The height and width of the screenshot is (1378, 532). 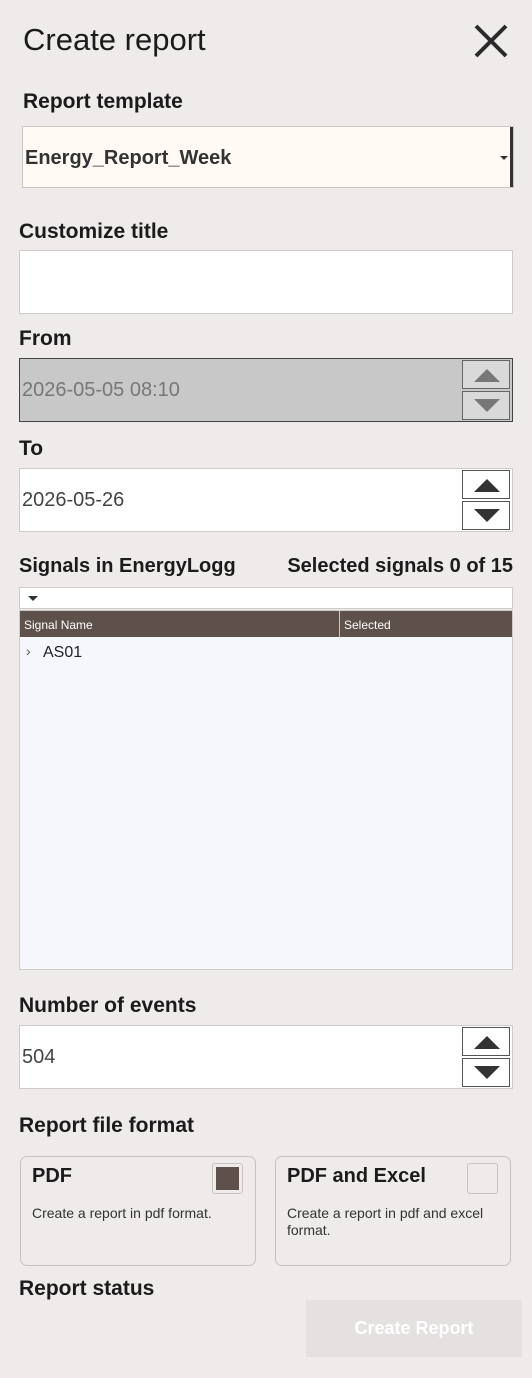 I want to click on table-header: Signal Name Selected, so click(x=266, y=624).